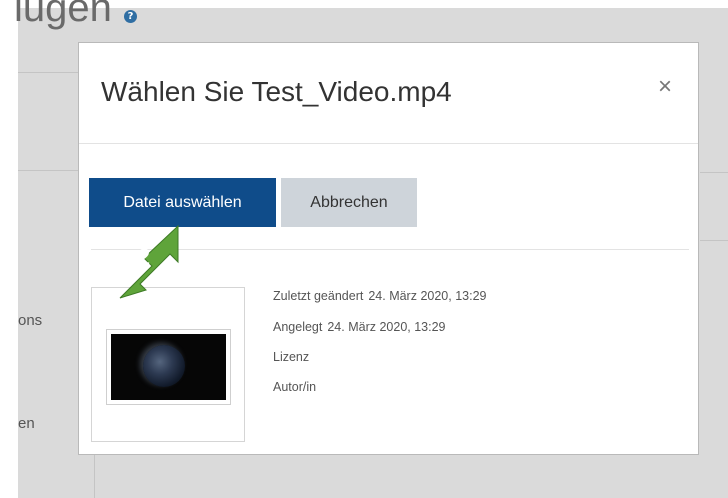 The height and width of the screenshot is (498, 728). I want to click on background-side-text: ons, so click(30, 320).